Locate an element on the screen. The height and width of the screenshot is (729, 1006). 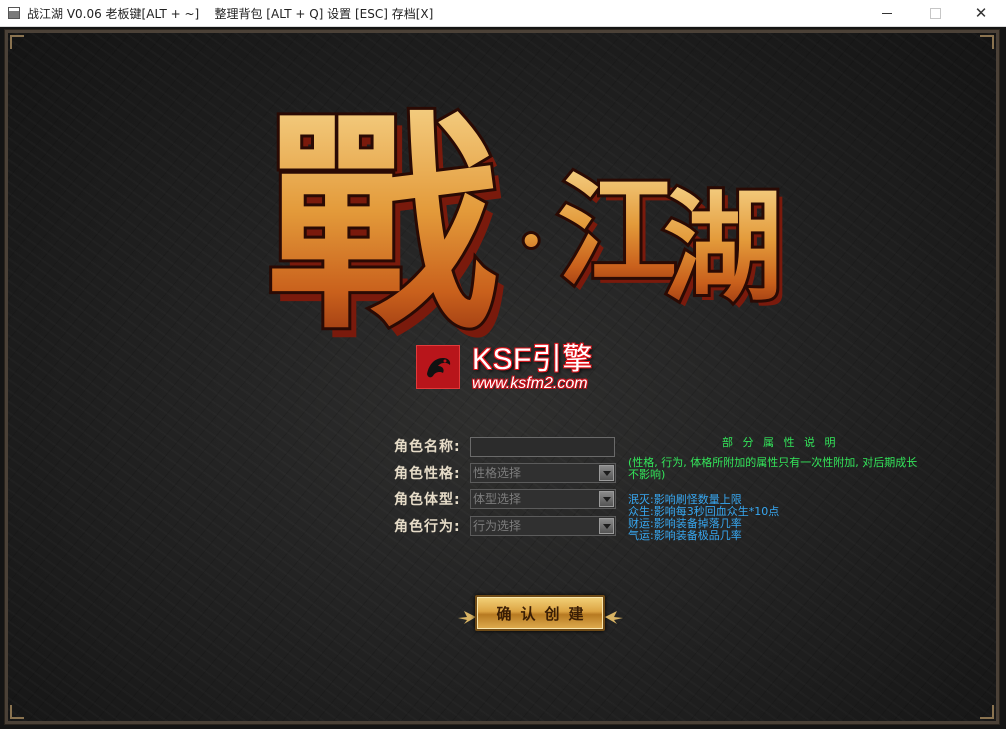
minimize-button is located at coordinates (887, 13).